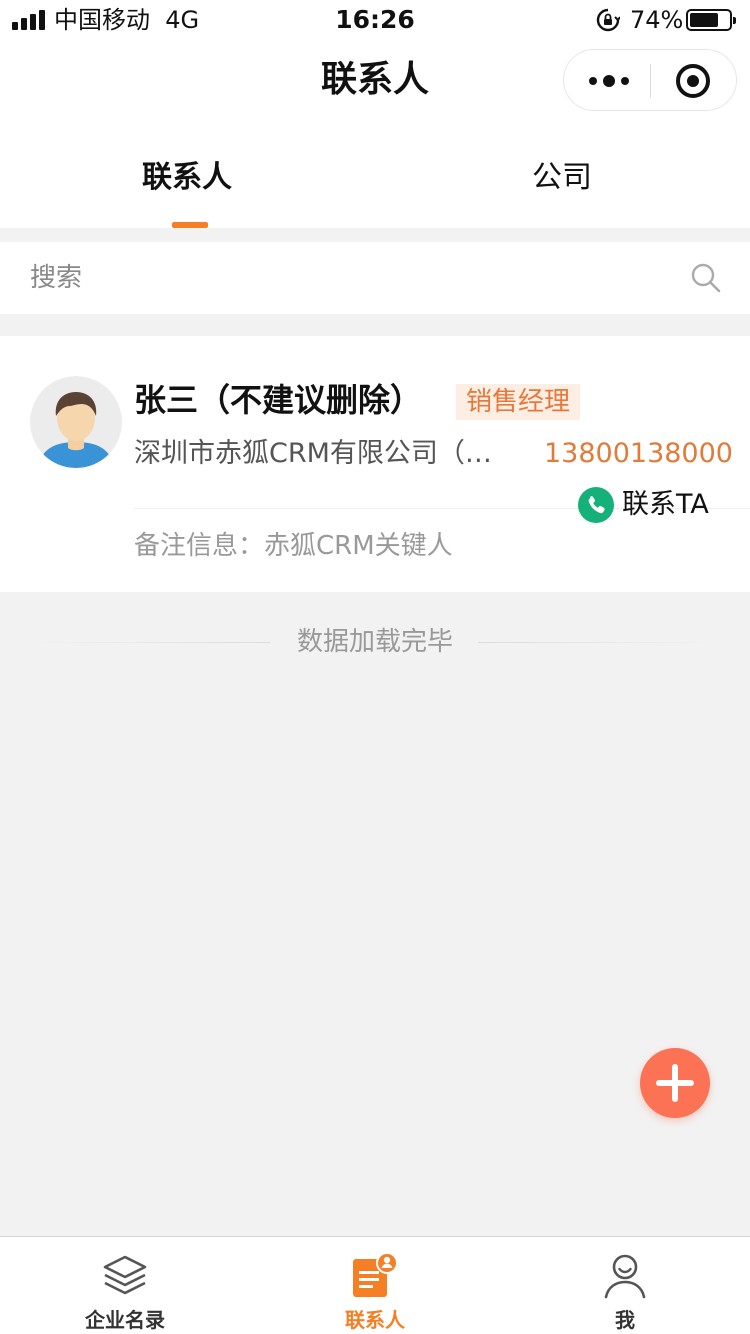  What do you see at coordinates (375, 1320) in the screenshot?
I see `tabbar-label-contacts: 联系人` at bounding box center [375, 1320].